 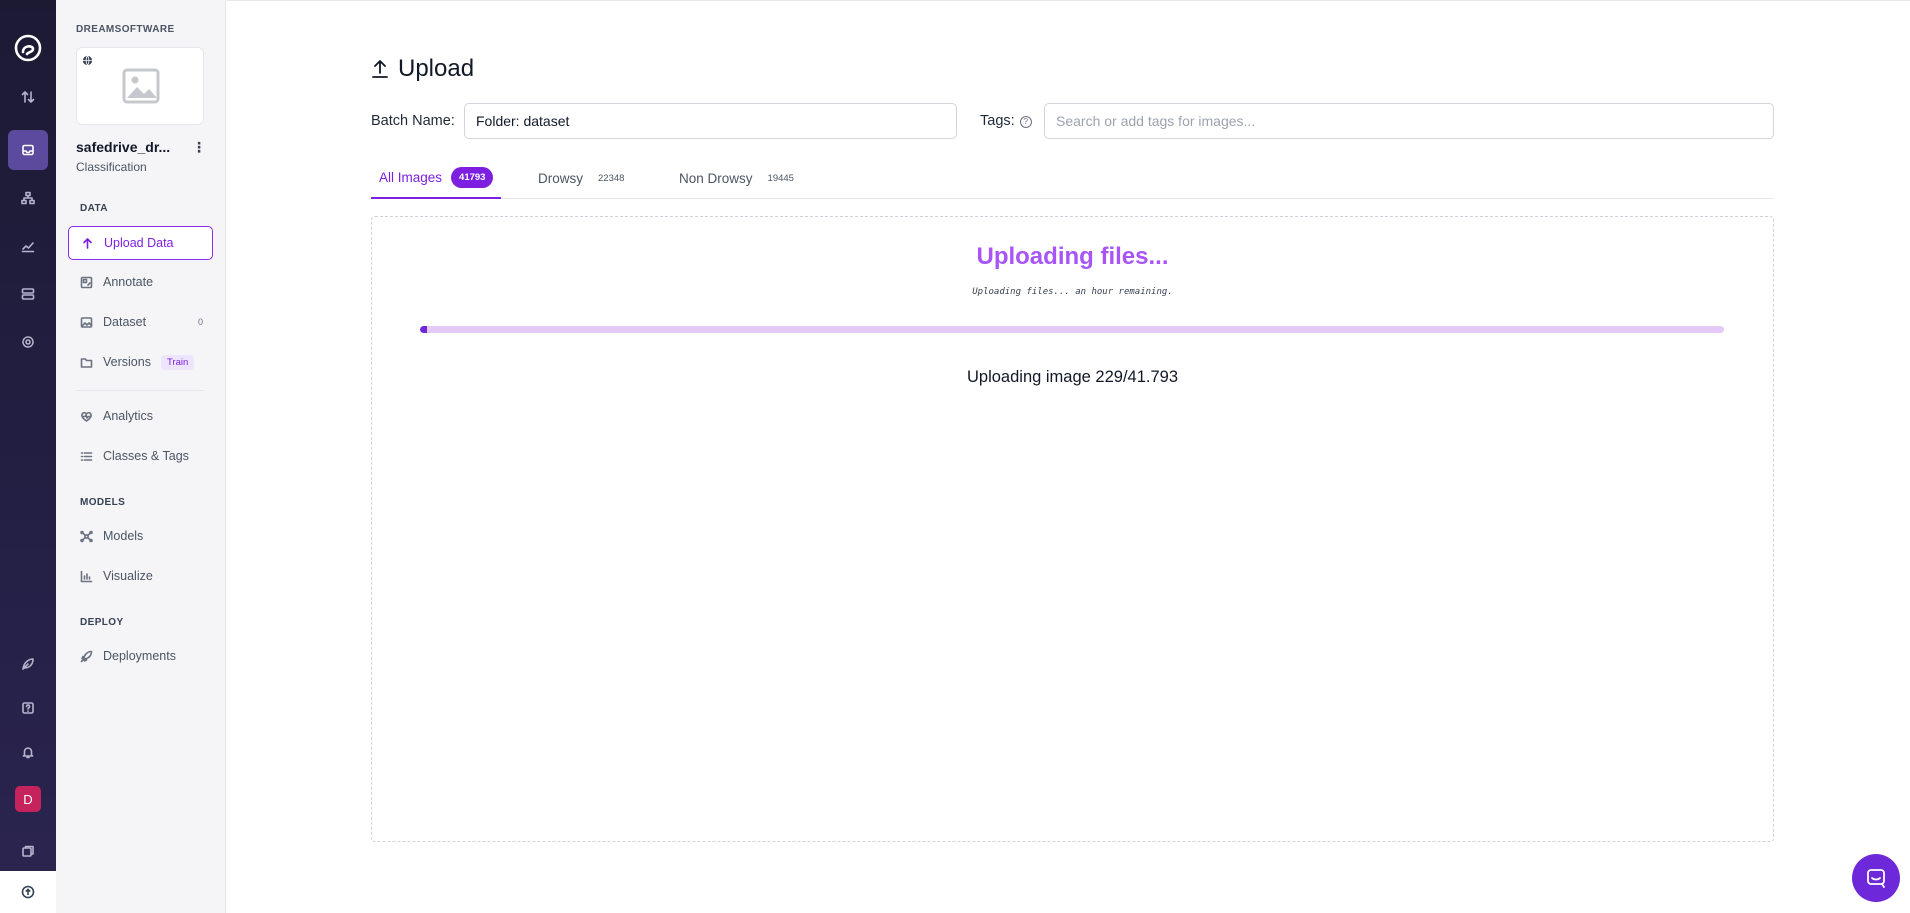 I want to click on tab-drowsy: Drowsy 22348, so click(x=581, y=178).